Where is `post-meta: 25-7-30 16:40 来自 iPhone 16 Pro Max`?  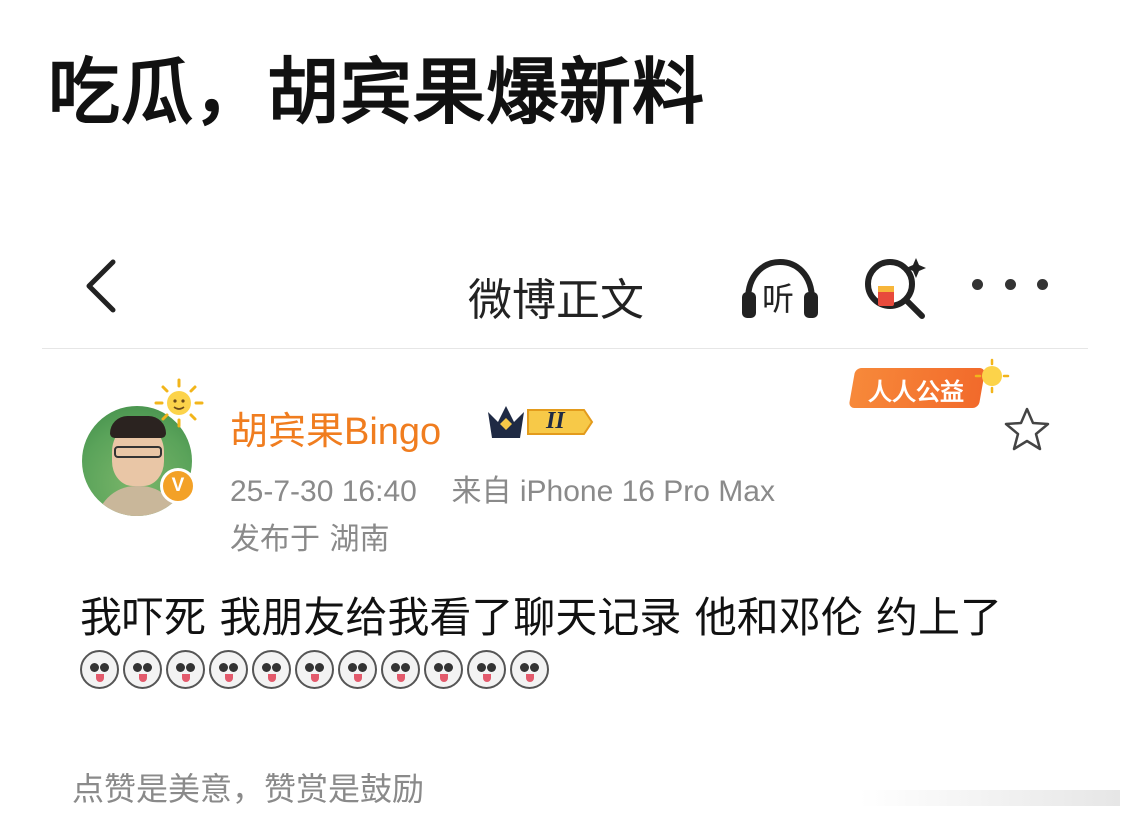 post-meta: 25-7-30 16:40 来自 iPhone 16 Pro Max is located at coordinates (502, 488).